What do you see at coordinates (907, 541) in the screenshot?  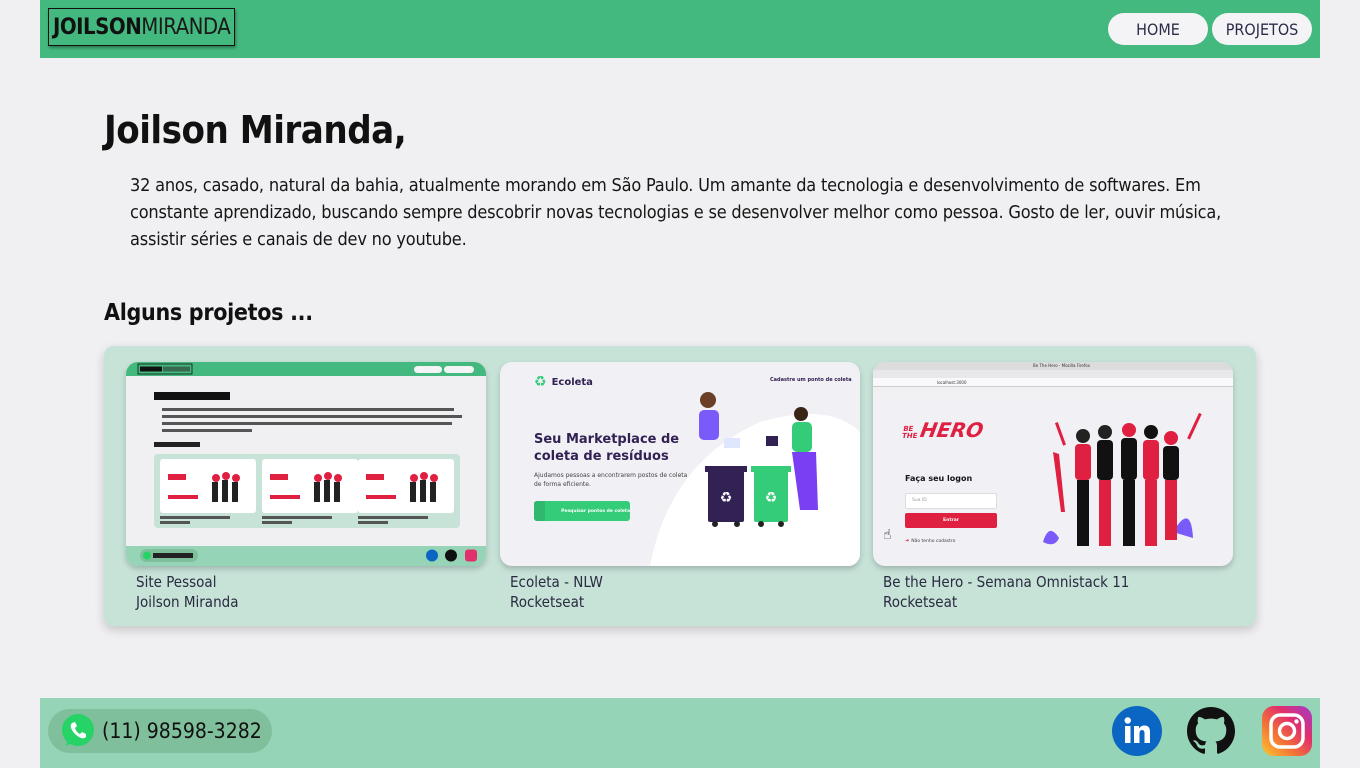 I see `log-in-icon: ➜` at bounding box center [907, 541].